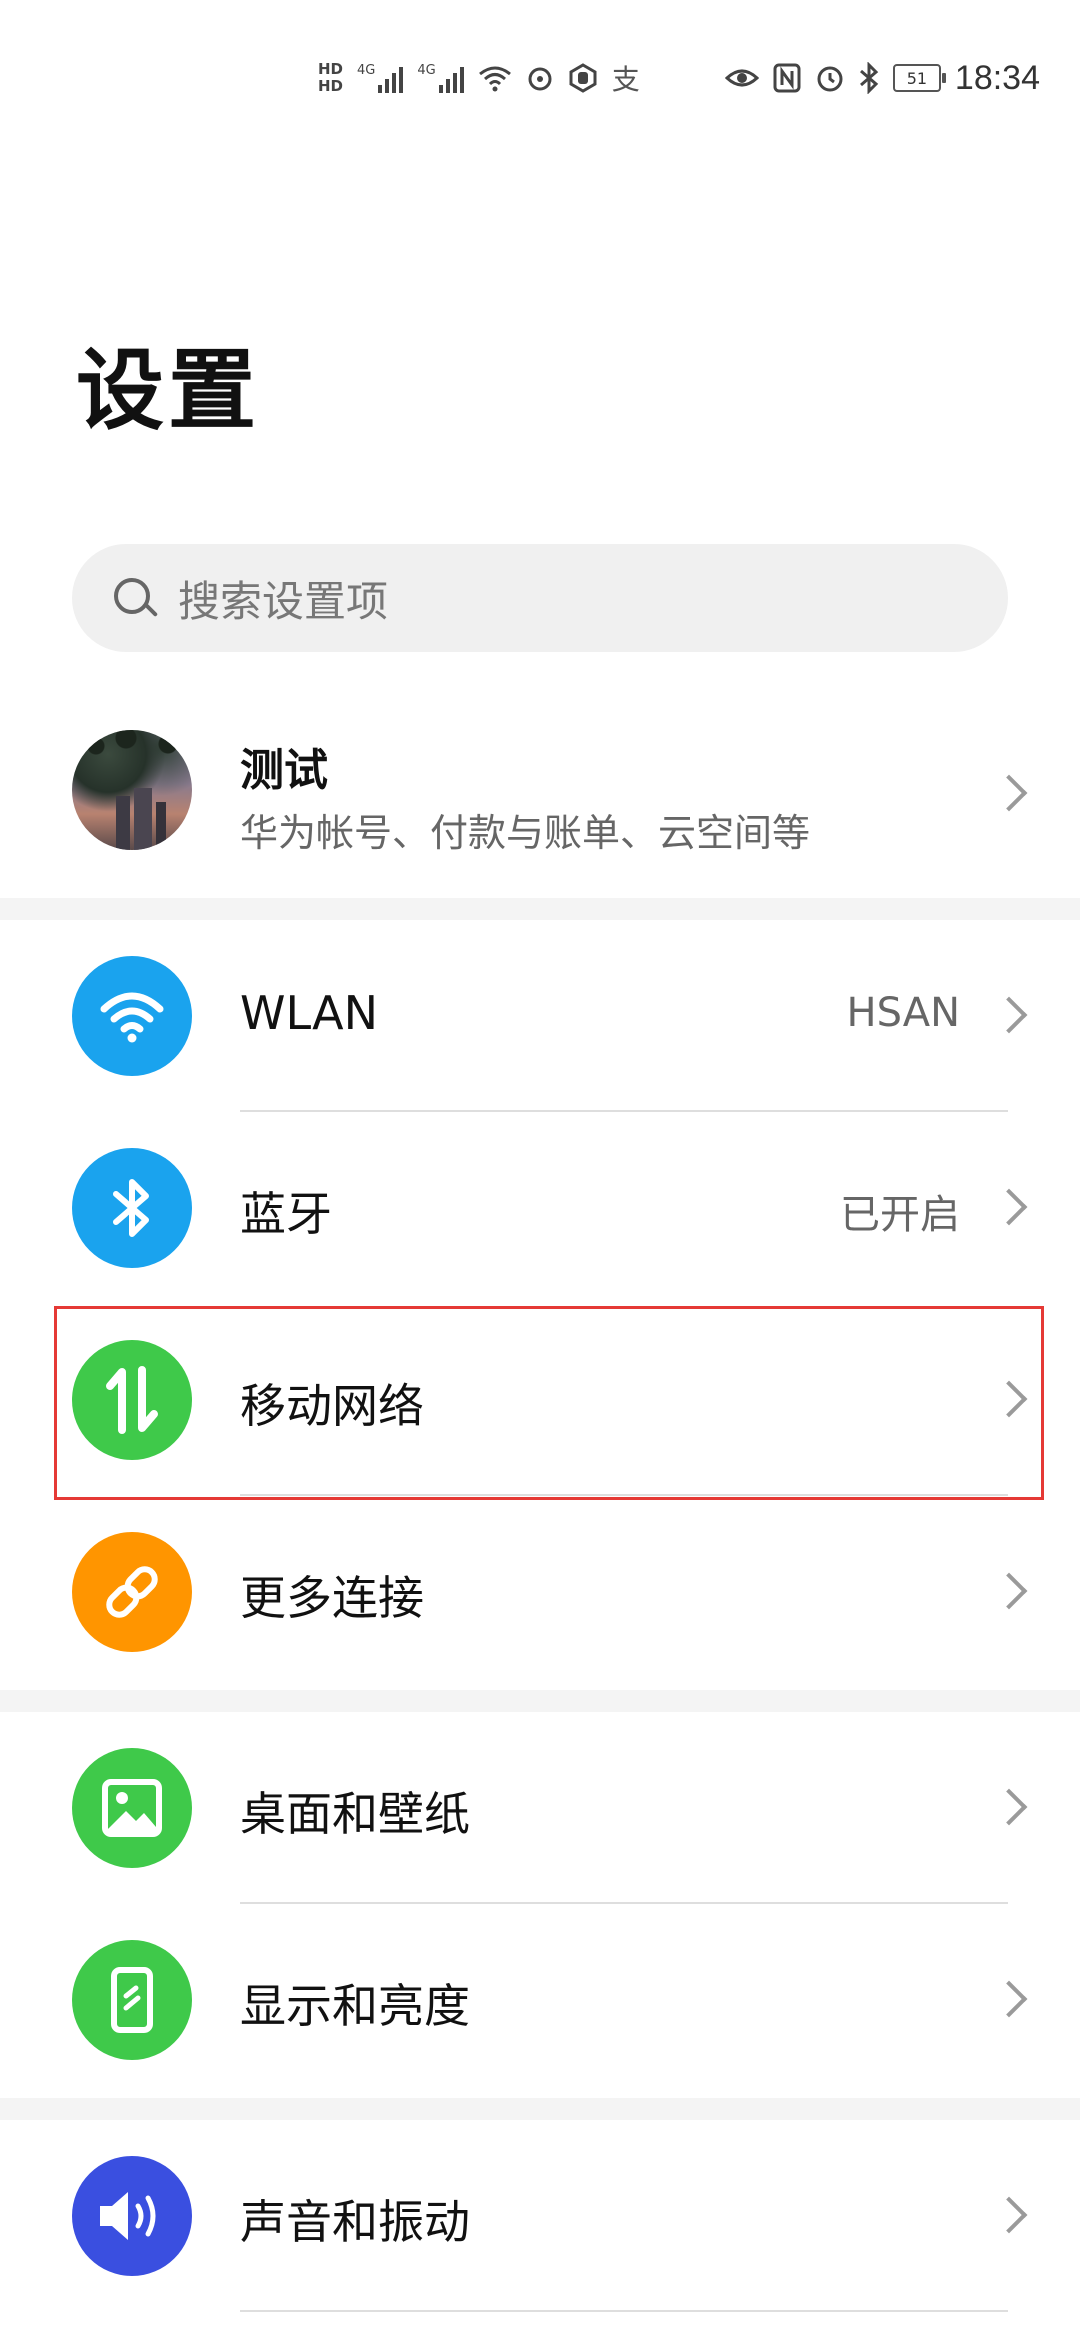 The image size is (1080, 2340). I want to click on settings-item-label: WLAN, so click(309, 1013).